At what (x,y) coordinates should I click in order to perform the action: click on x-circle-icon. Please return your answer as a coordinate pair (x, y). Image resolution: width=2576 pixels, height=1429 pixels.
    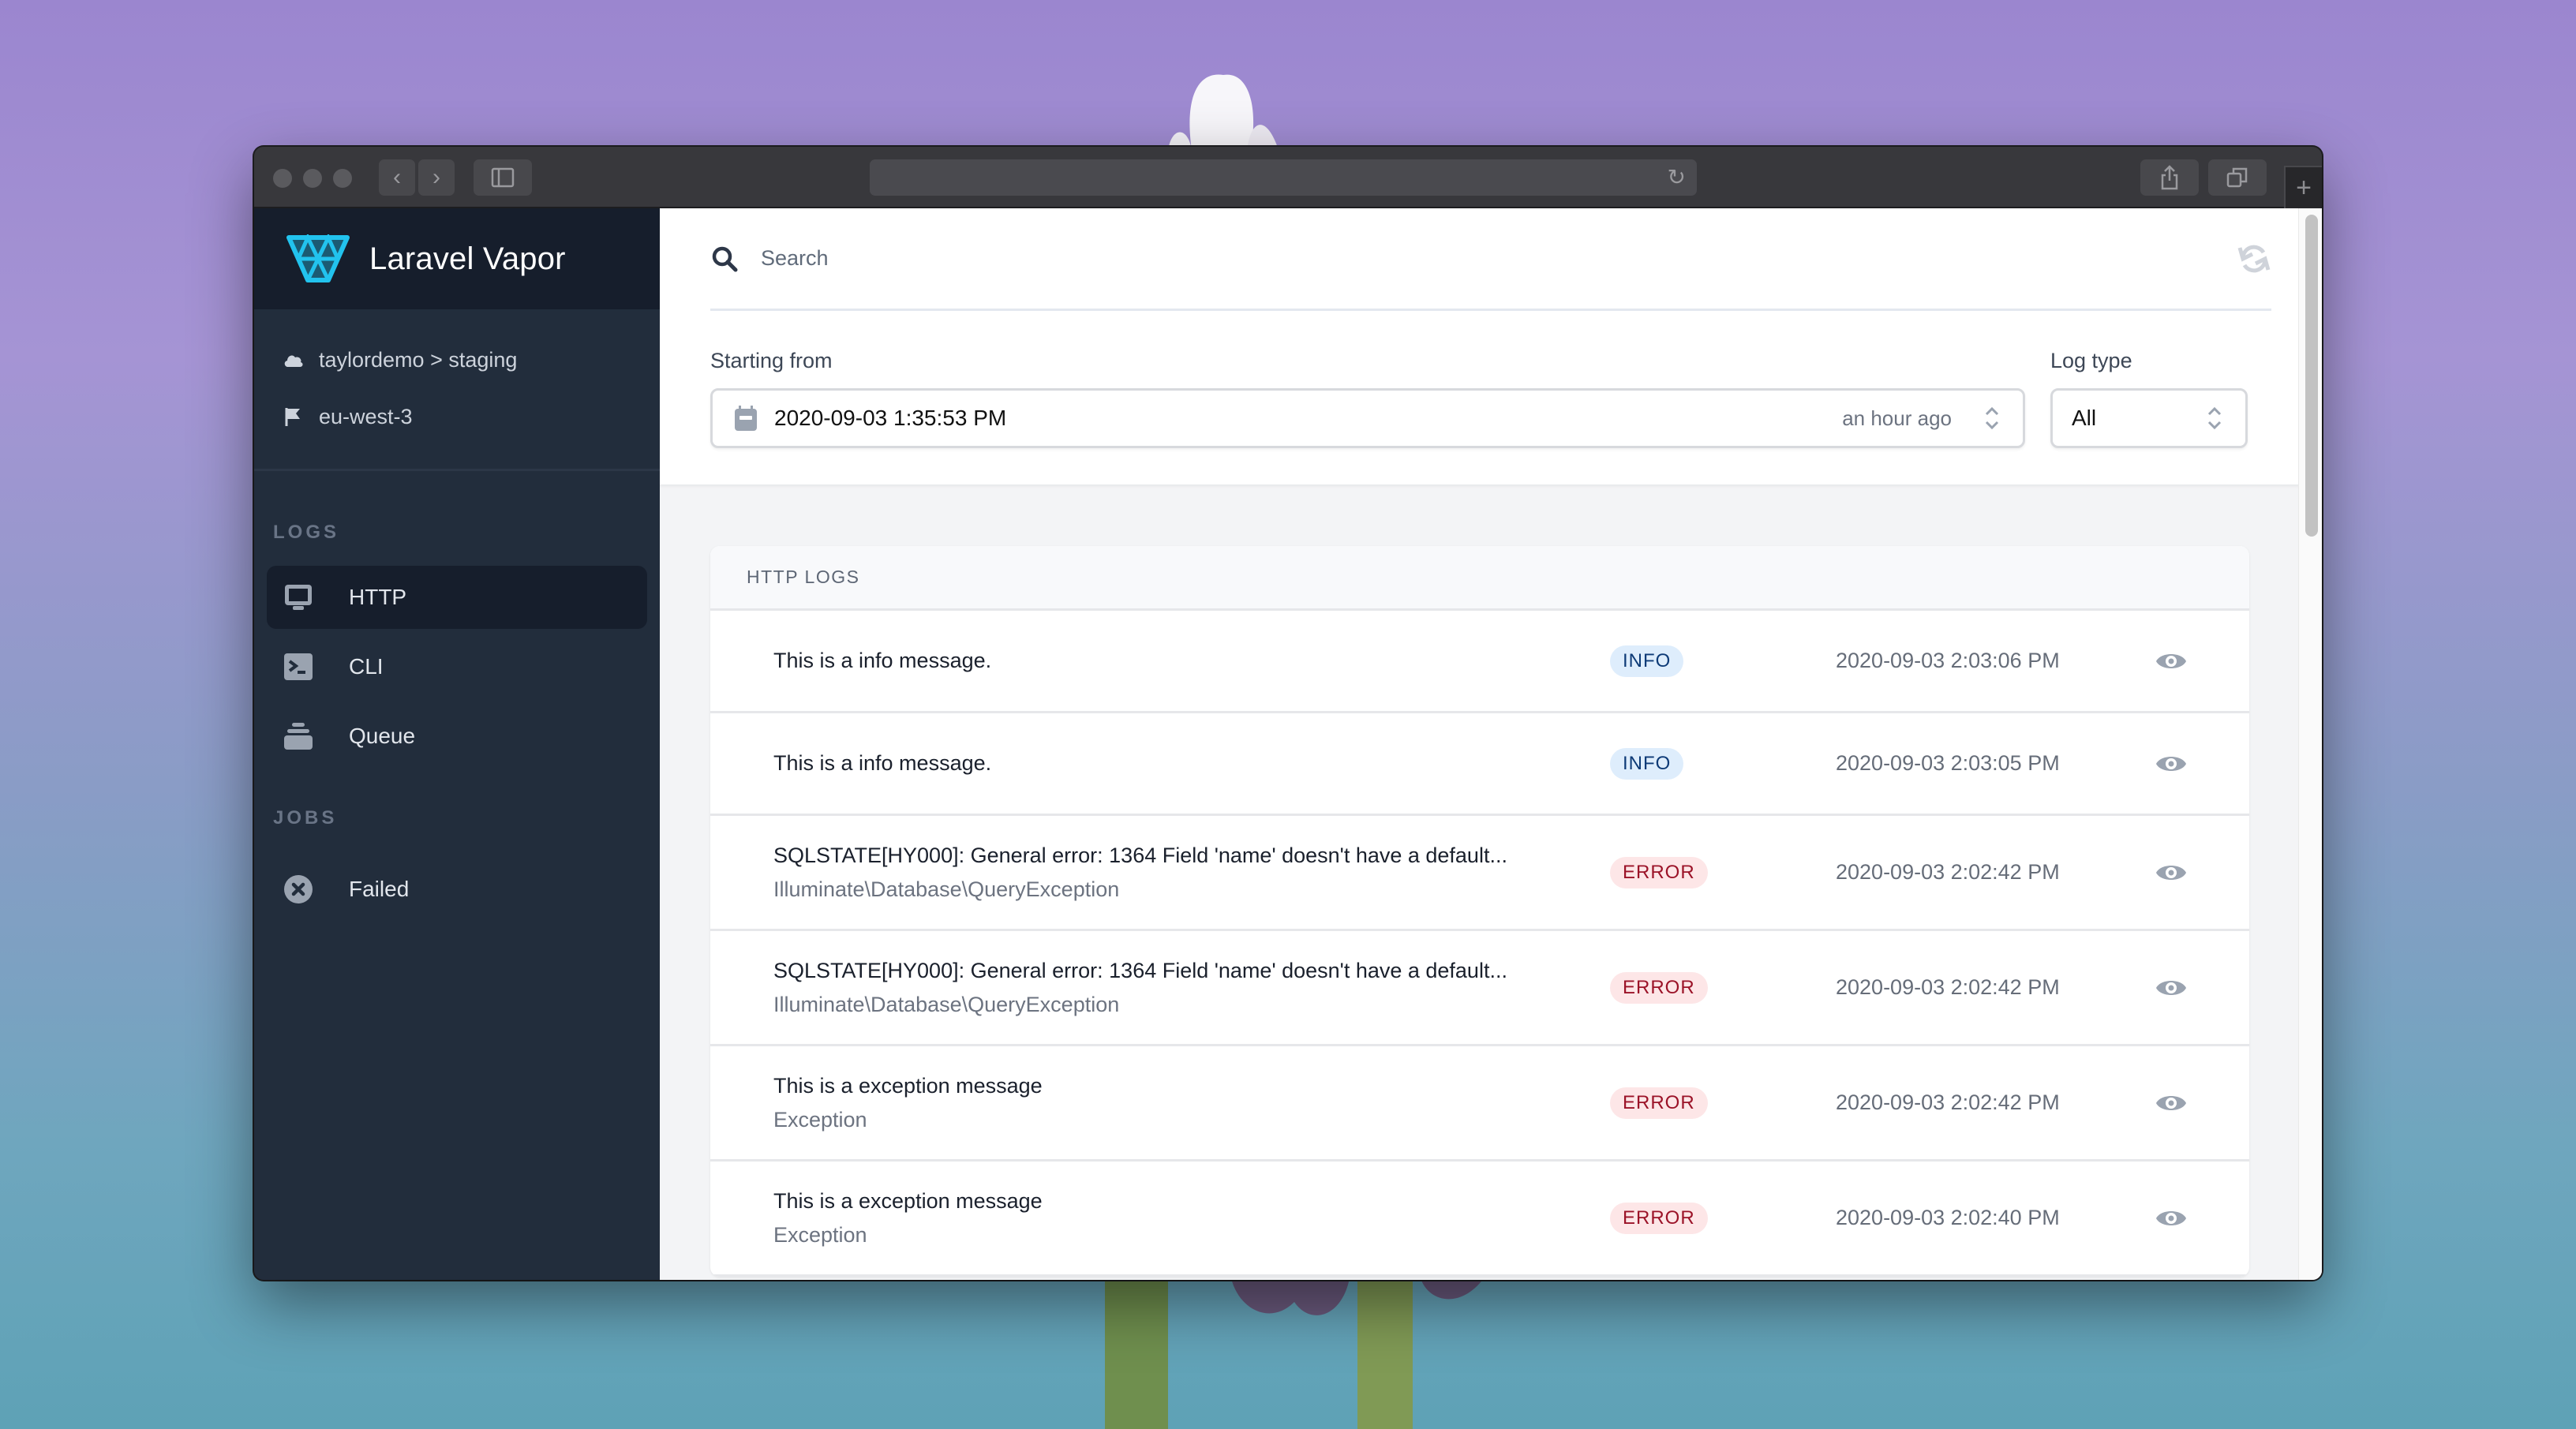
    Looking at the image, I should click on (298, 889).